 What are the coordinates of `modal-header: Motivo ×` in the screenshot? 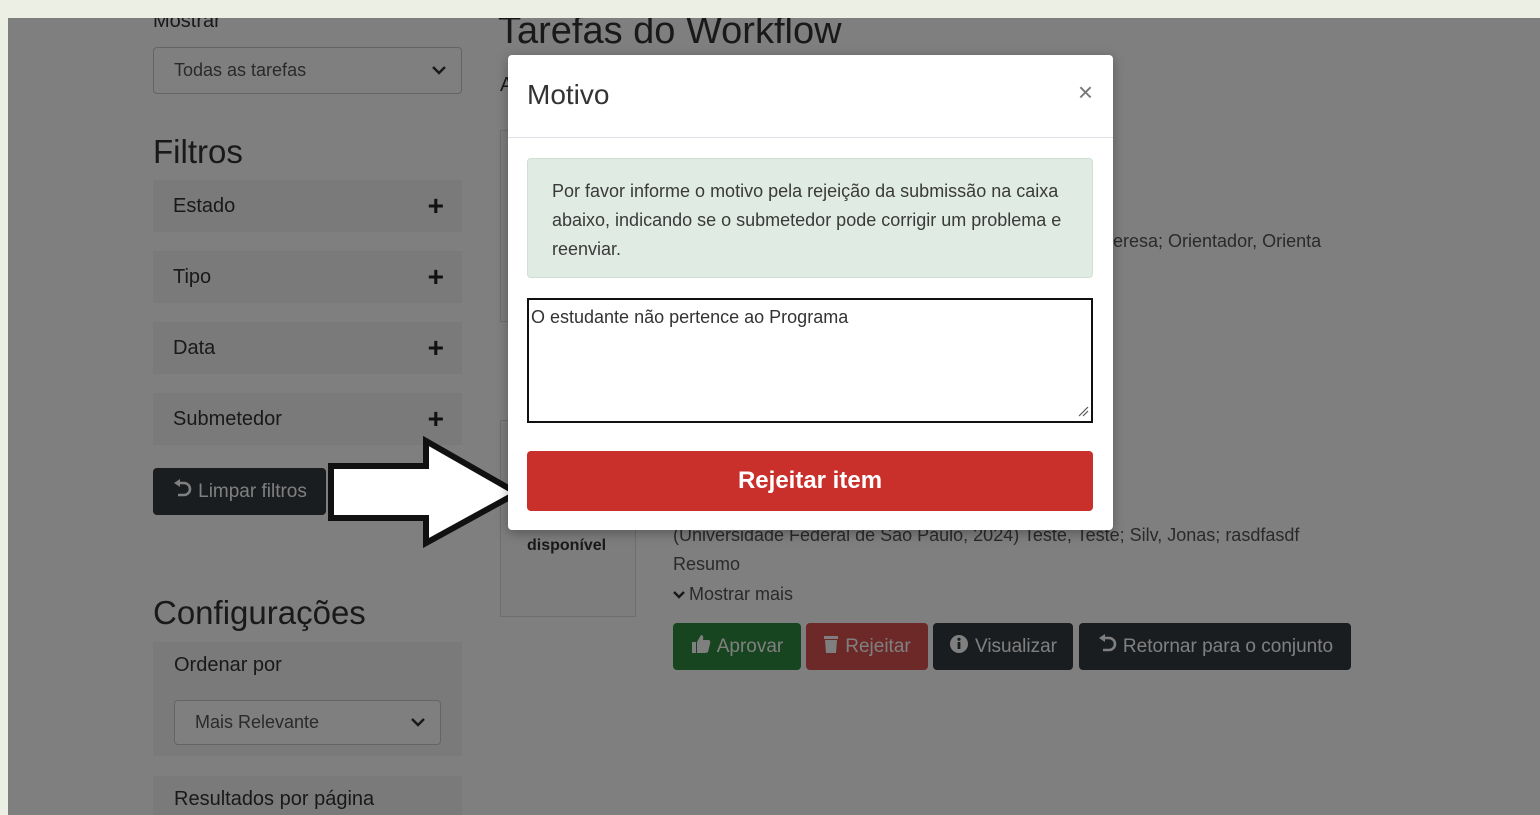 It's located at (810, 96).